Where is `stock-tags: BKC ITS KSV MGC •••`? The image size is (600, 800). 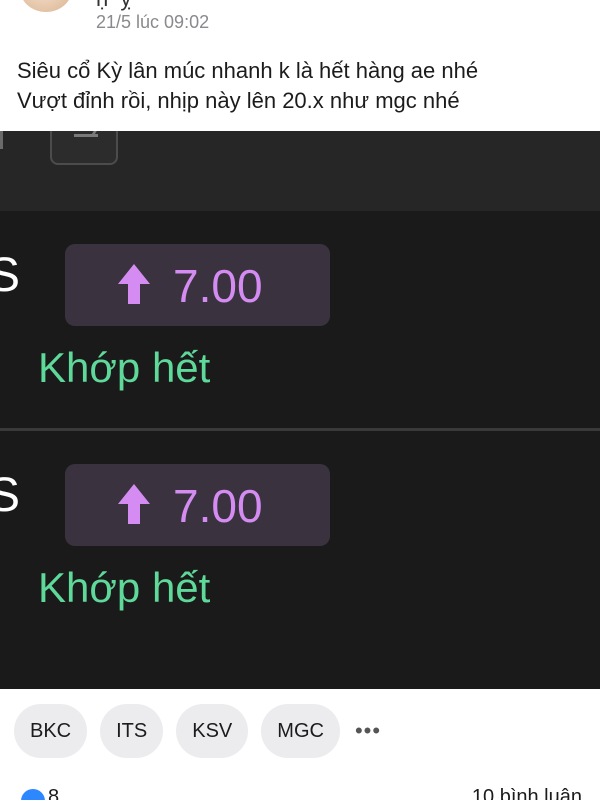 stock-tags: BKC ITS KSV MGC ••• is located at coordinates (197, 731).